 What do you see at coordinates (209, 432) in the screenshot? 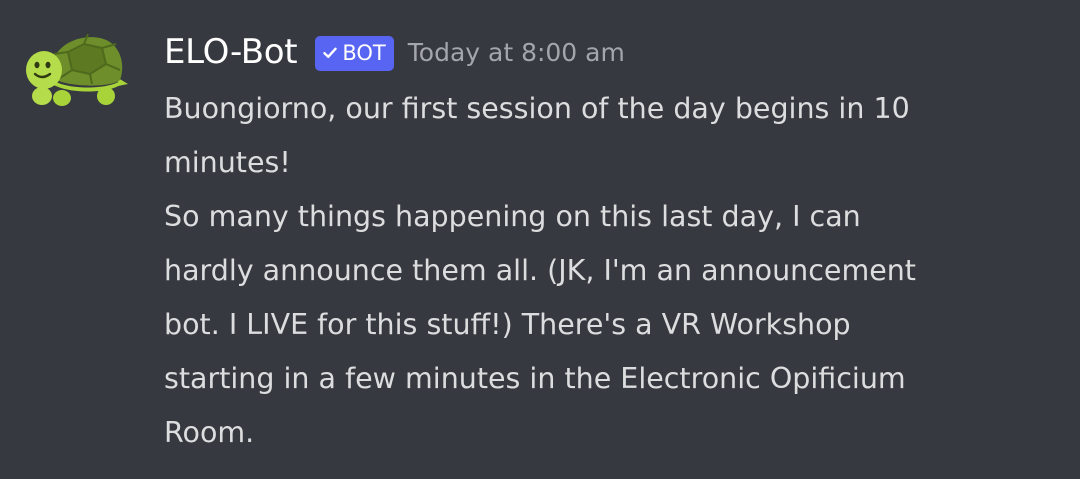
I see `message-line: Room.` at bounding box center [209, 432].